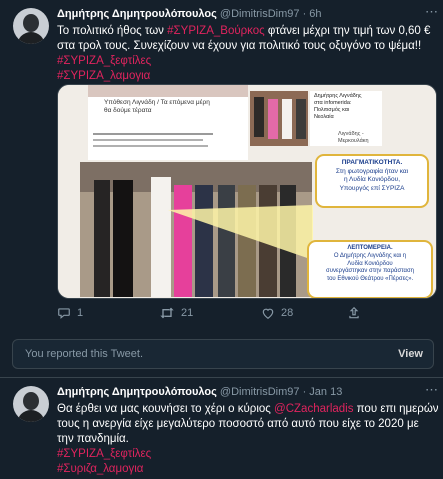 This screenshot has width=443, height=479. What do you see at coordinates (80, 313) in the screenshot?
I see `reply-count: 1` at bounding box center [80, 313].